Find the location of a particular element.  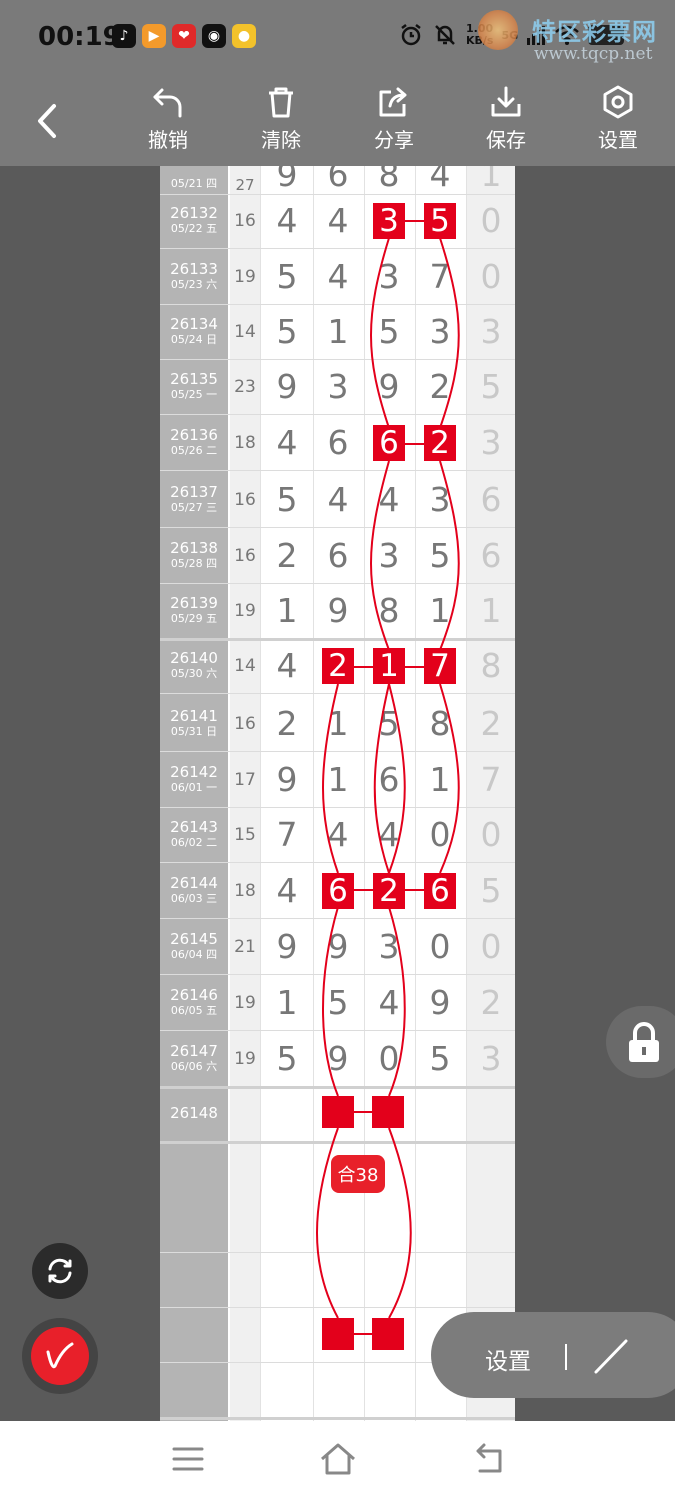

float-settings-button: 设置 is located at coordinates (508, 1359).